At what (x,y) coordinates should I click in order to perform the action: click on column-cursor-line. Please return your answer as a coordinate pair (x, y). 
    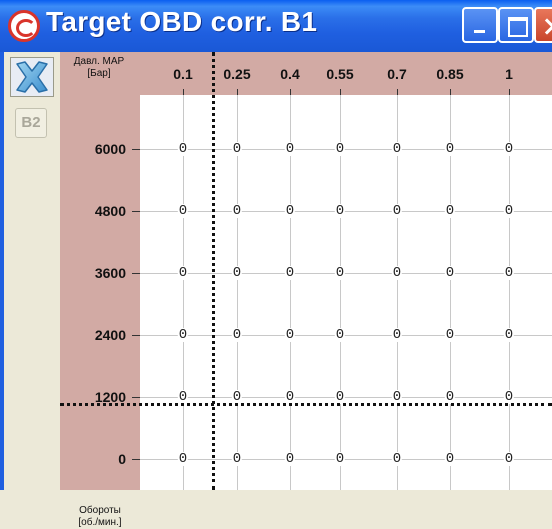
    Looking at the image, I should click on (213, 271).